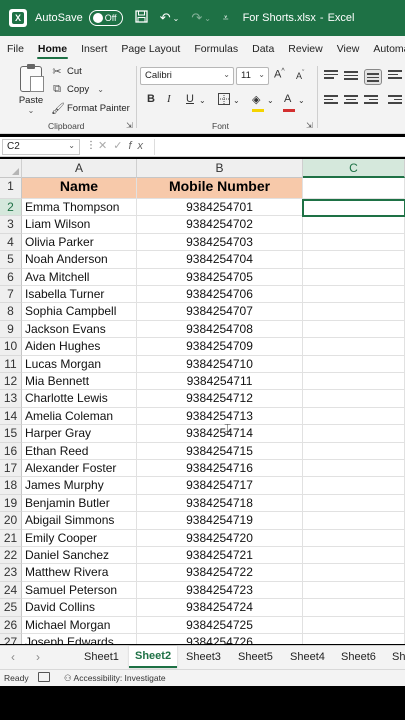 This screenshot has width=405, height=720. I want to click on column-header-c: C, so click(354, 168).